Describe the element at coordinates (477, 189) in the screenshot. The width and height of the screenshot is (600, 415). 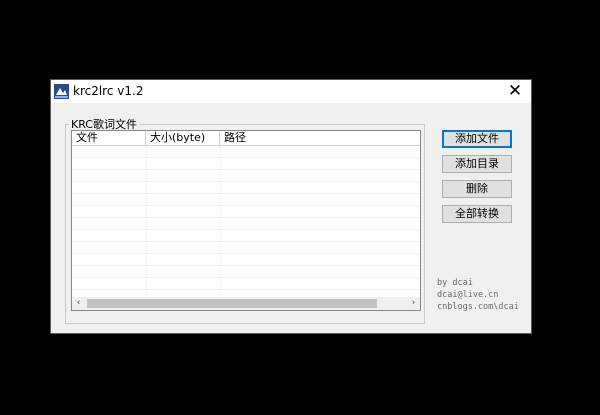
I see `delete-button: 删除` at that location.